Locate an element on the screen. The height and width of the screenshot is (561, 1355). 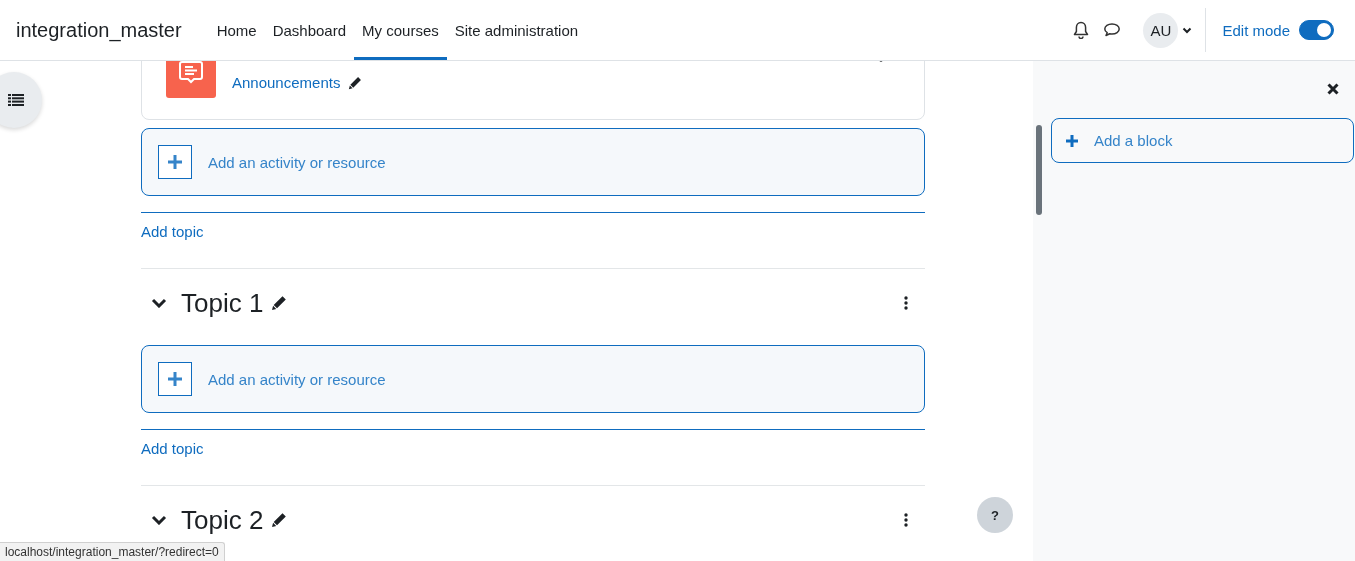
user-avatar: AU is located at coordinates (1161, 30).